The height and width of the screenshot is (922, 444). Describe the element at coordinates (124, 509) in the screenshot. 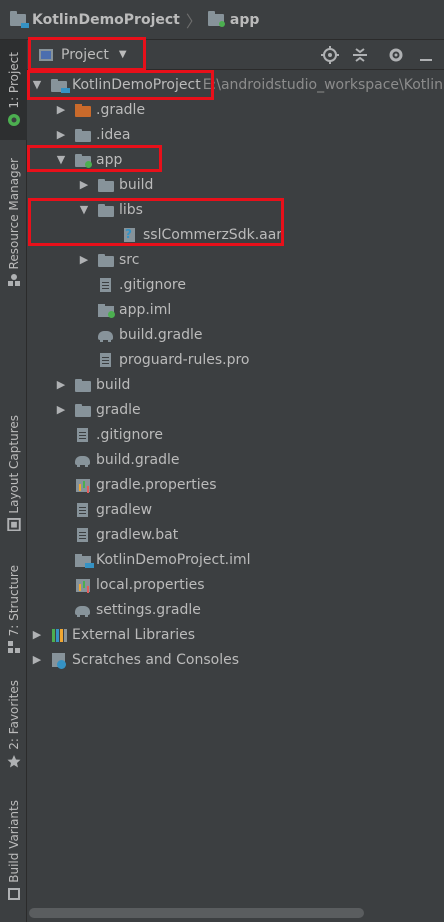

I see `tree-node-label: gradlew` at that location.